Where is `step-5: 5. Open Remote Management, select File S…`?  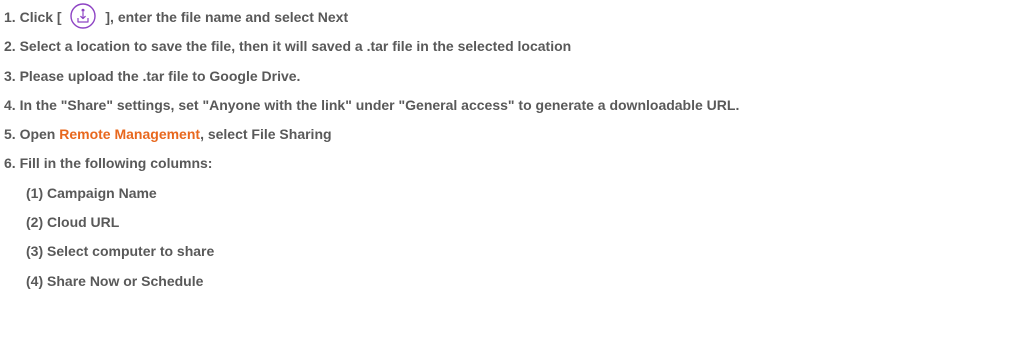 step-5: 5. Open Remote Management, select File S… is located at coordinates (512, 134).